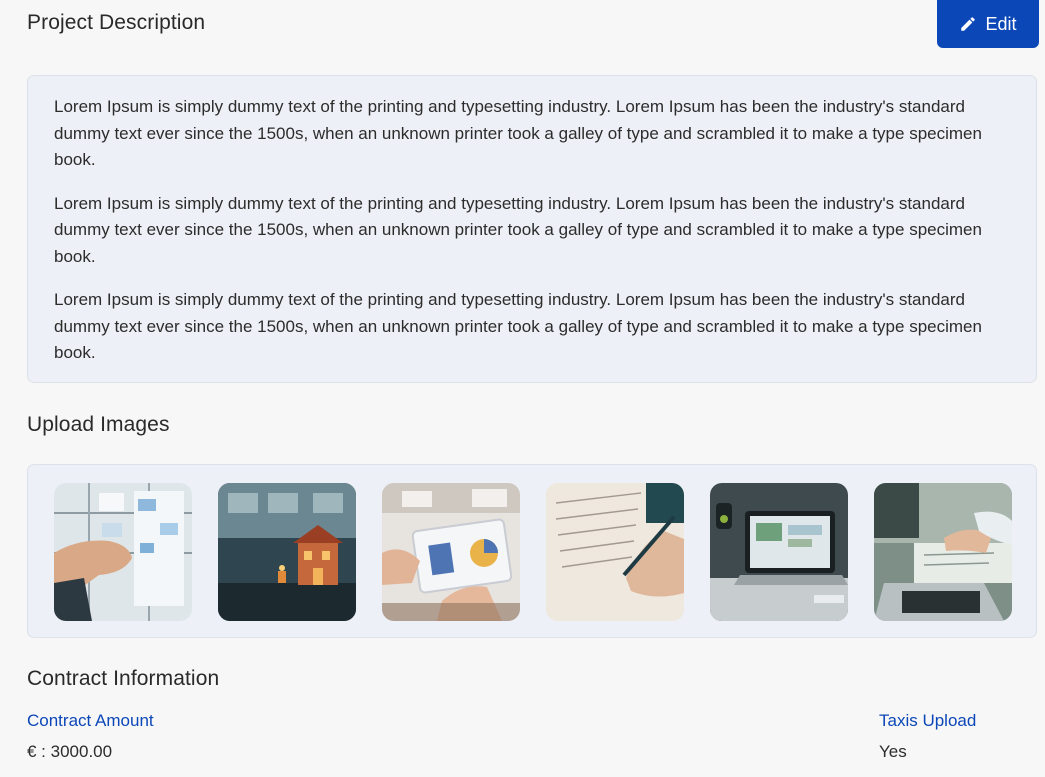 Image resolution: width=1045 pixels, height=777 pixels. What do you see at coordinates (943, 552) in the screenshot?
I see `image-thumbnail-laptop-paperwork` at bounding box center [943, 552].